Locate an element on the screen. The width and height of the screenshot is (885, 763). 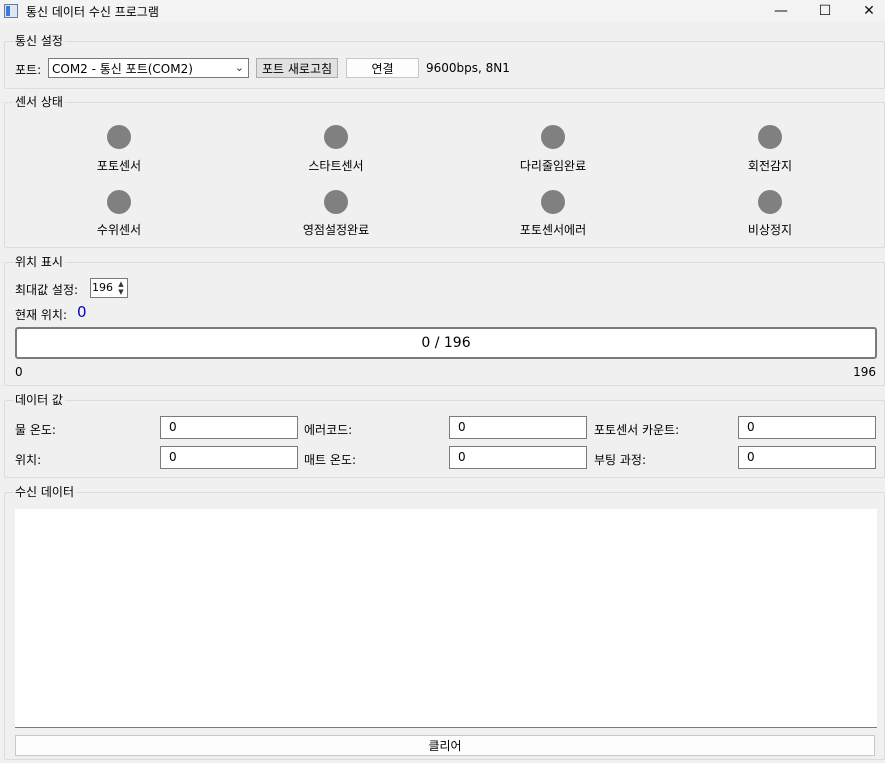
max-value-spinner-value: 196 is located at coordinates (102, 287).